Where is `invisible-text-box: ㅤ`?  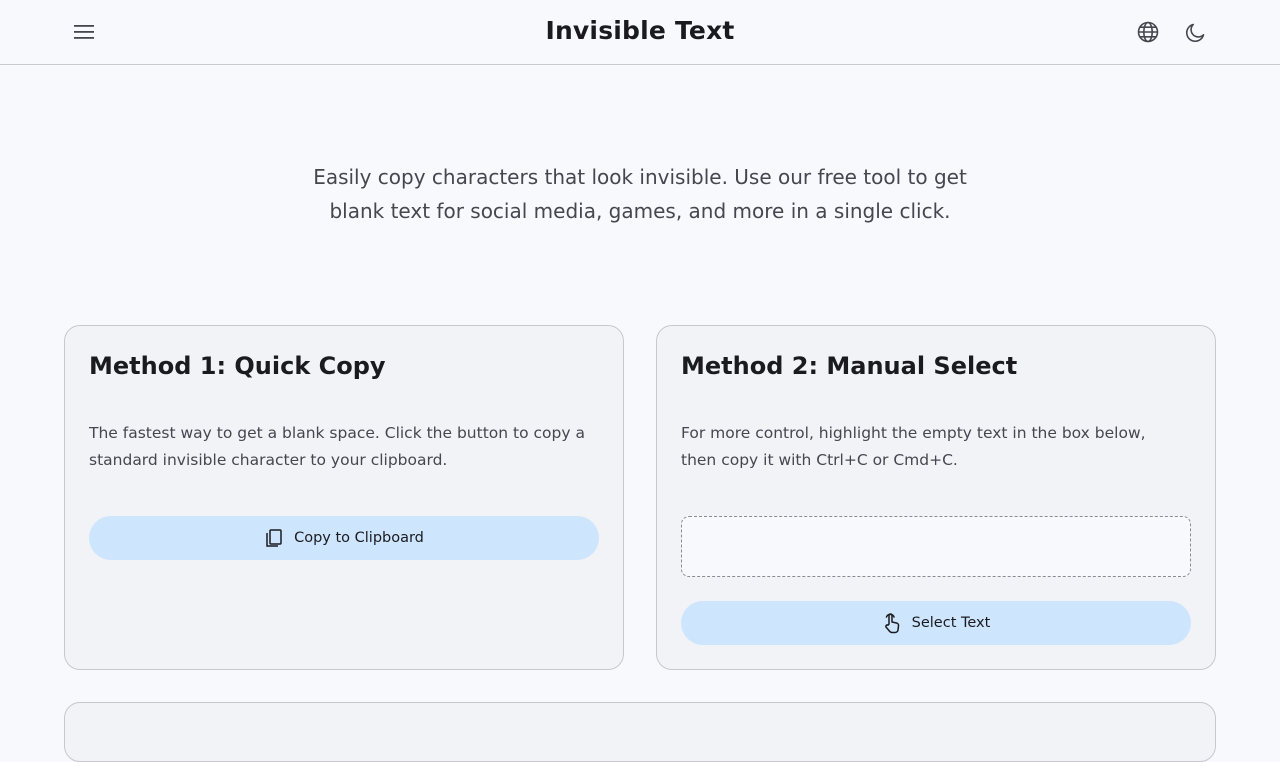
invisible-text-box: ㅤ is located at coordinates (936, 546).